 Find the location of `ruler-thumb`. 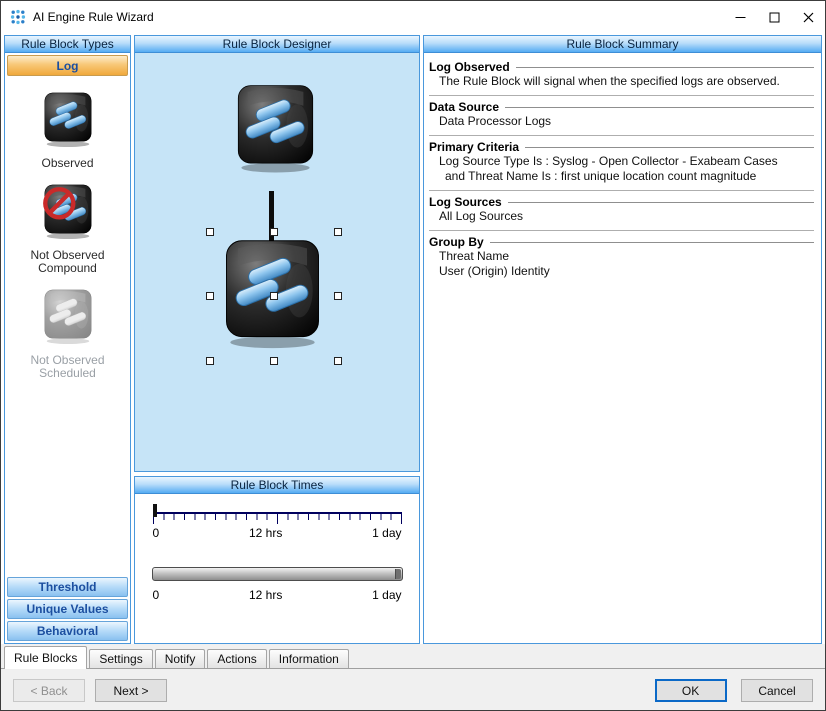

ruler-thumb is located at coordinates (154, 510).